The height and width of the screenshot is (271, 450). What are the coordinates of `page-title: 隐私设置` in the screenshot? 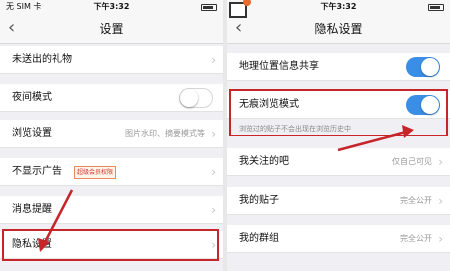 It's located at (338, 29).